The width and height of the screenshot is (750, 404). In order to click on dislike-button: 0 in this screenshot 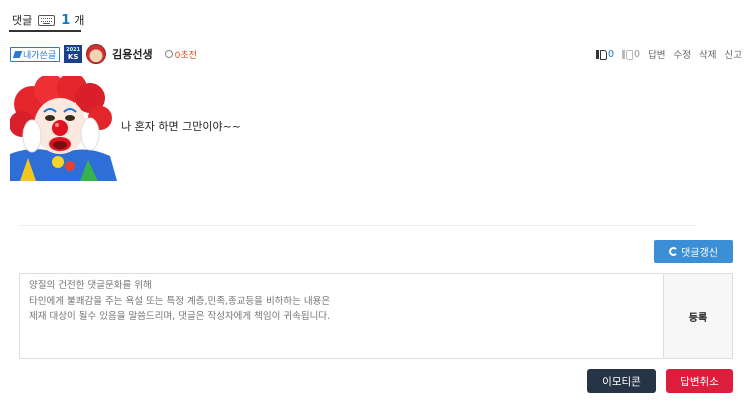, I will do `click(631, 54)`.